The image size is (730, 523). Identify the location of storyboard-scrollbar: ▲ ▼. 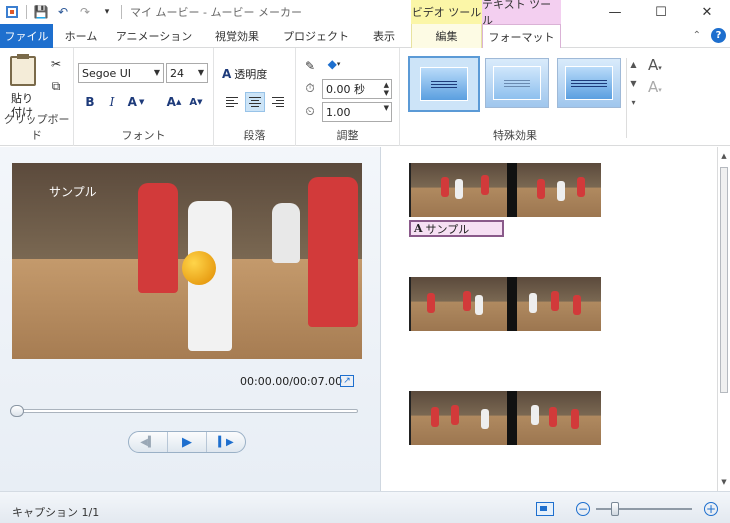
(723, 319).